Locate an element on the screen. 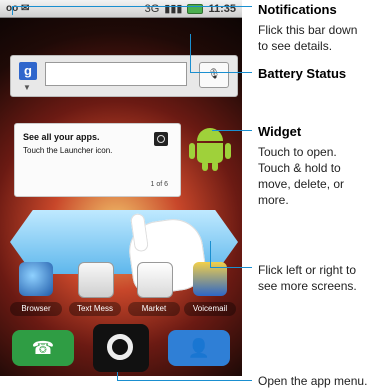  notifications-heading: Notifications is located at coordinates (297, 9).